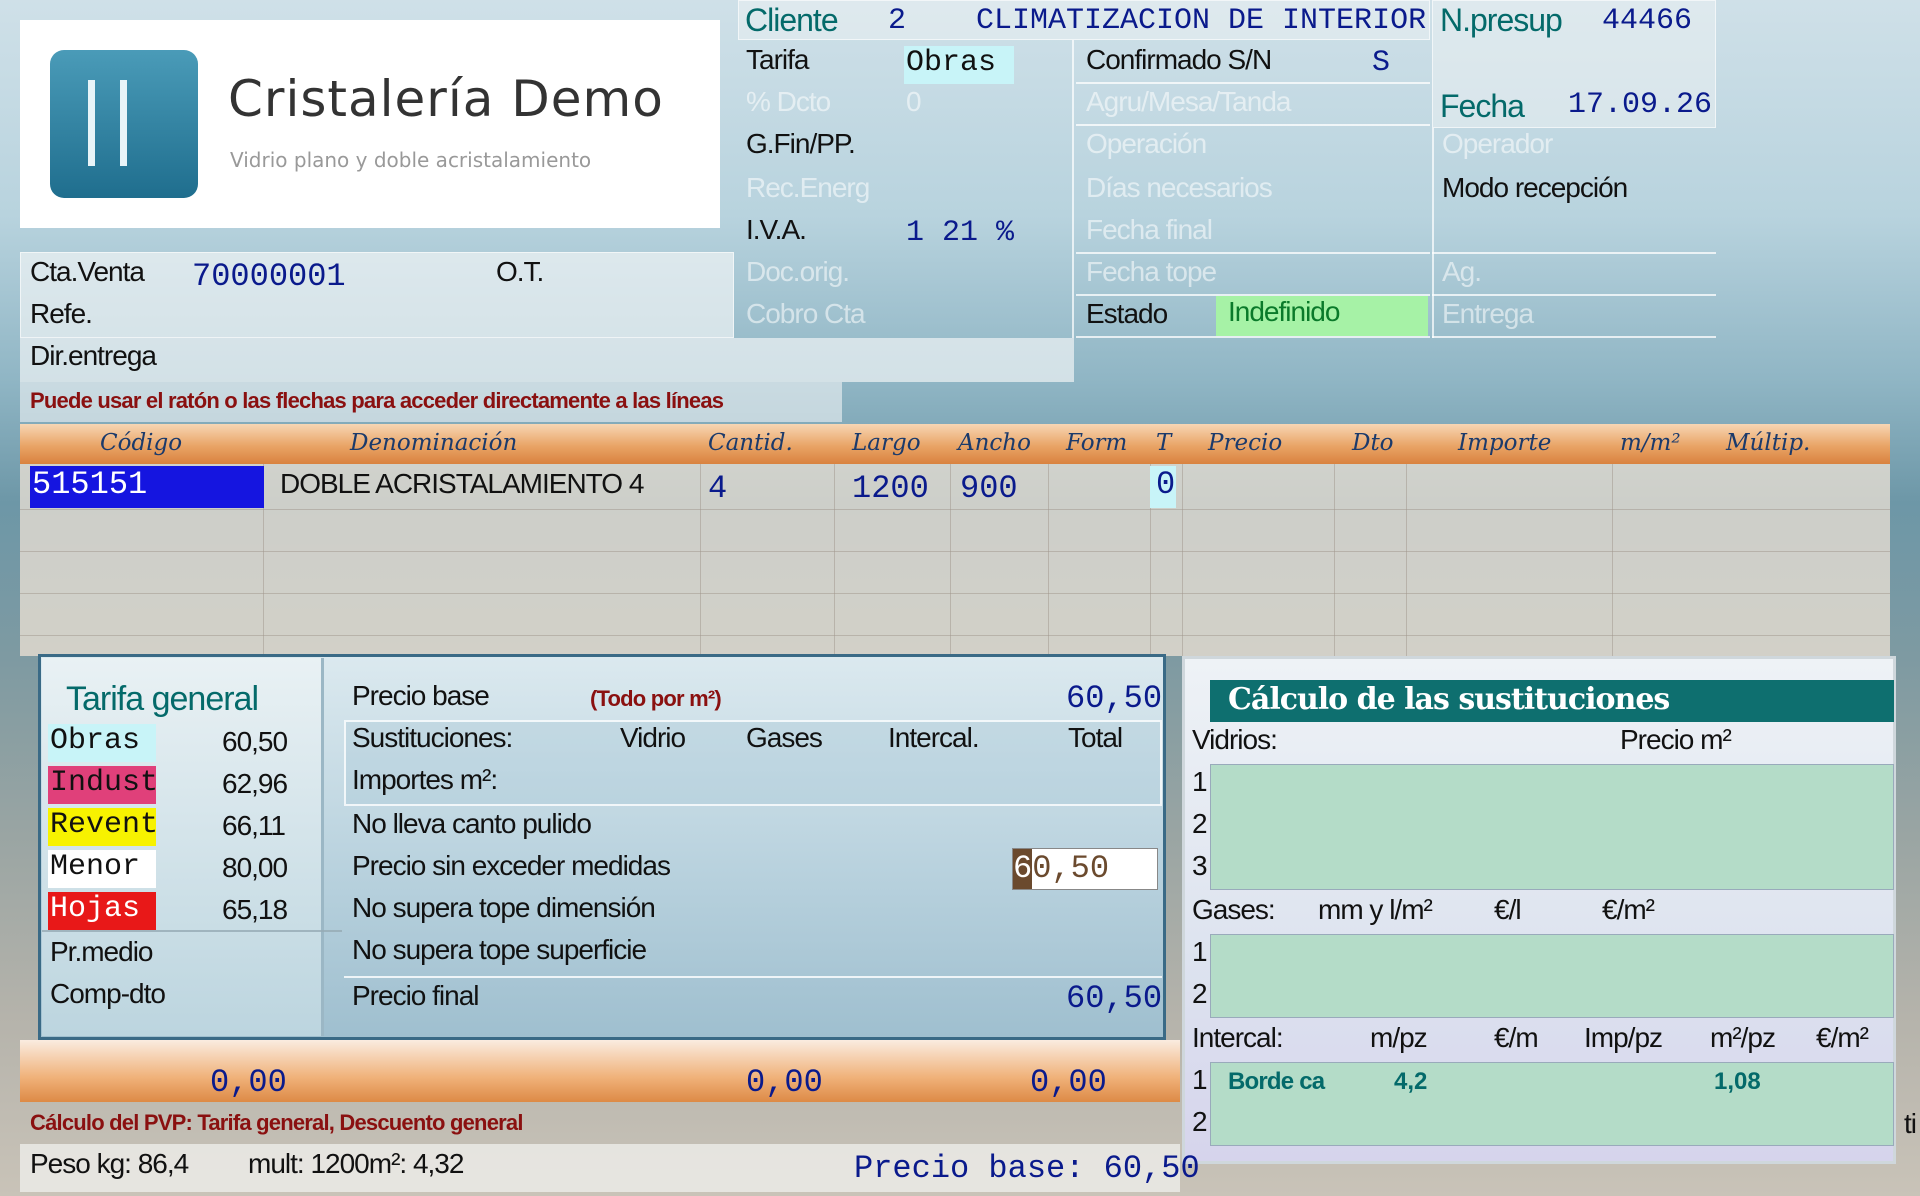 The image size is (1920, 1196). I want to click on modo-label: Modo recepción, so click(1535, 187).